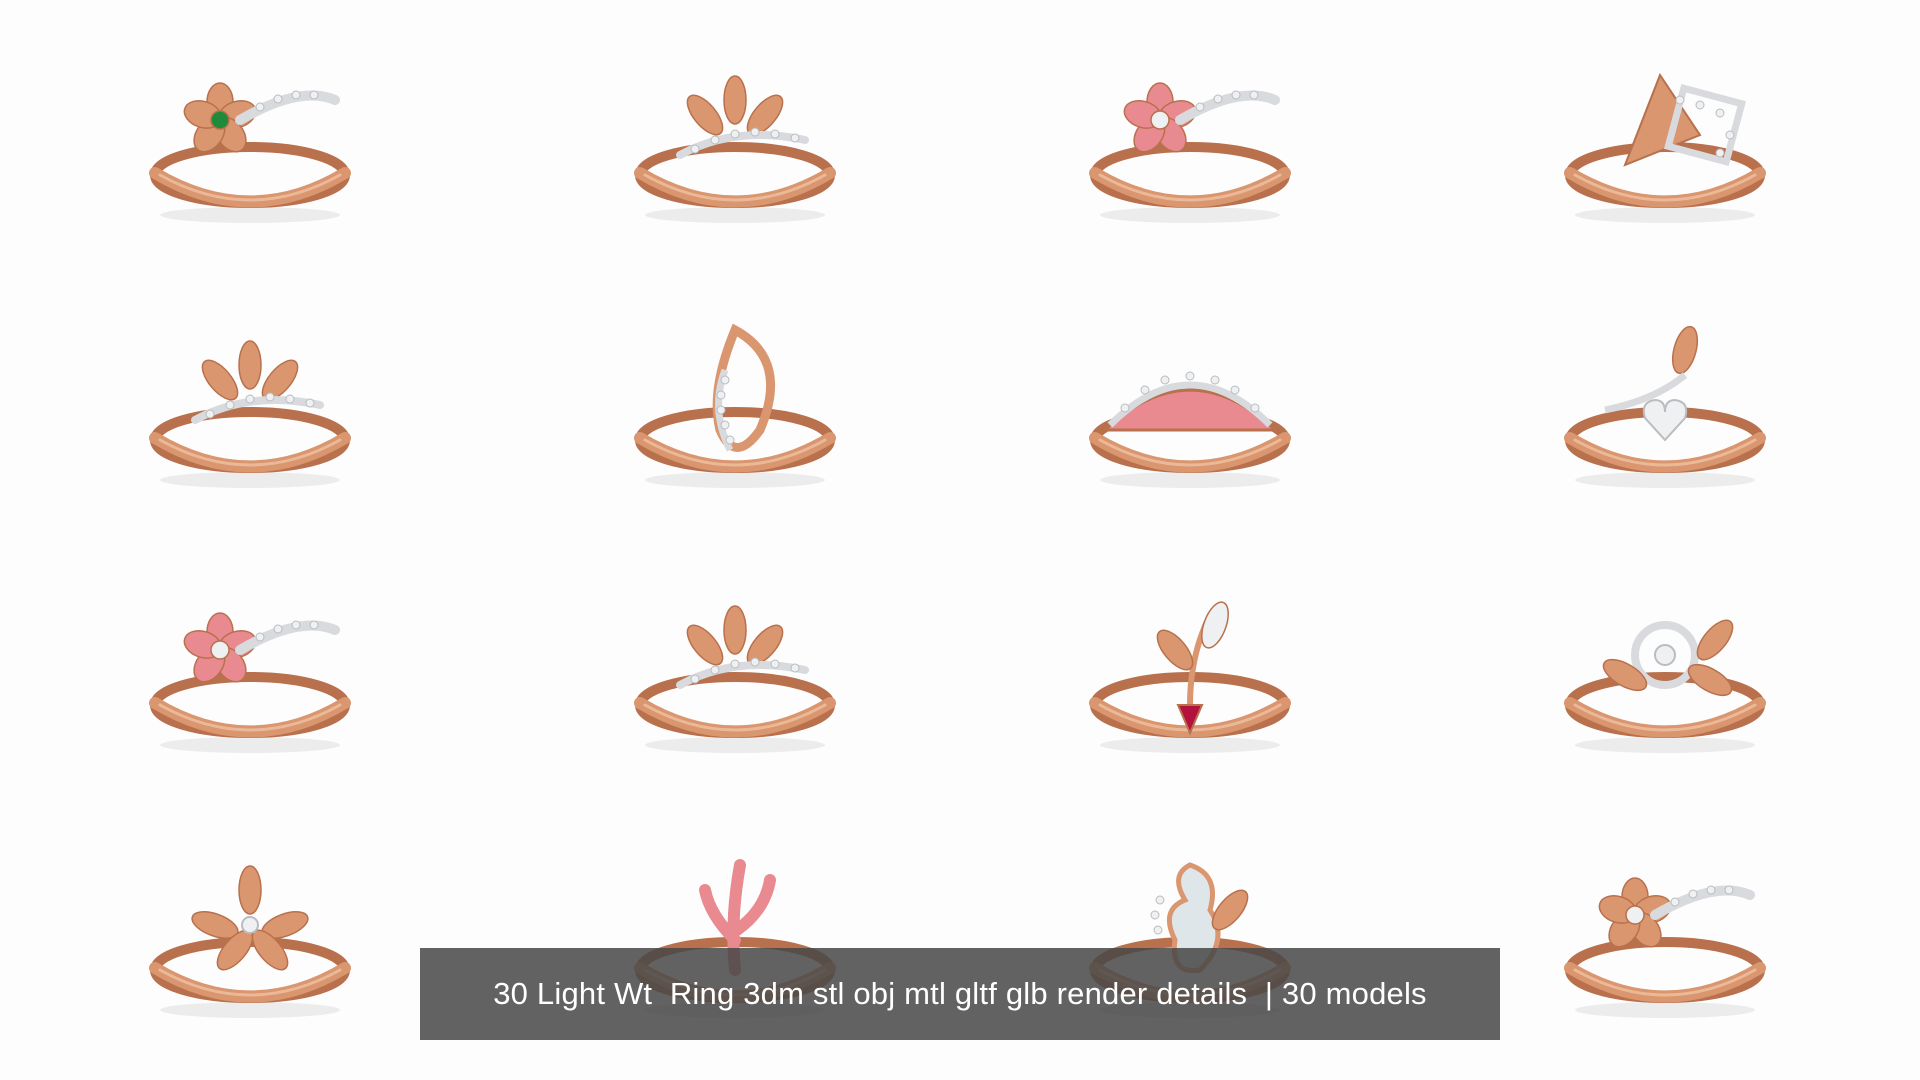 The height and width of the screenshot is (1080, 1920). I want to click on leaf-spray-ring, so click(250, 400).